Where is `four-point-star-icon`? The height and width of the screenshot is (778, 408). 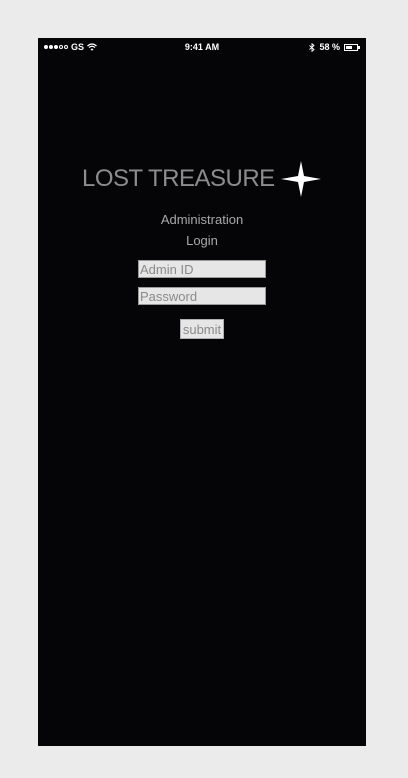 four-point-star-icon is located at coordinates (300, 179).